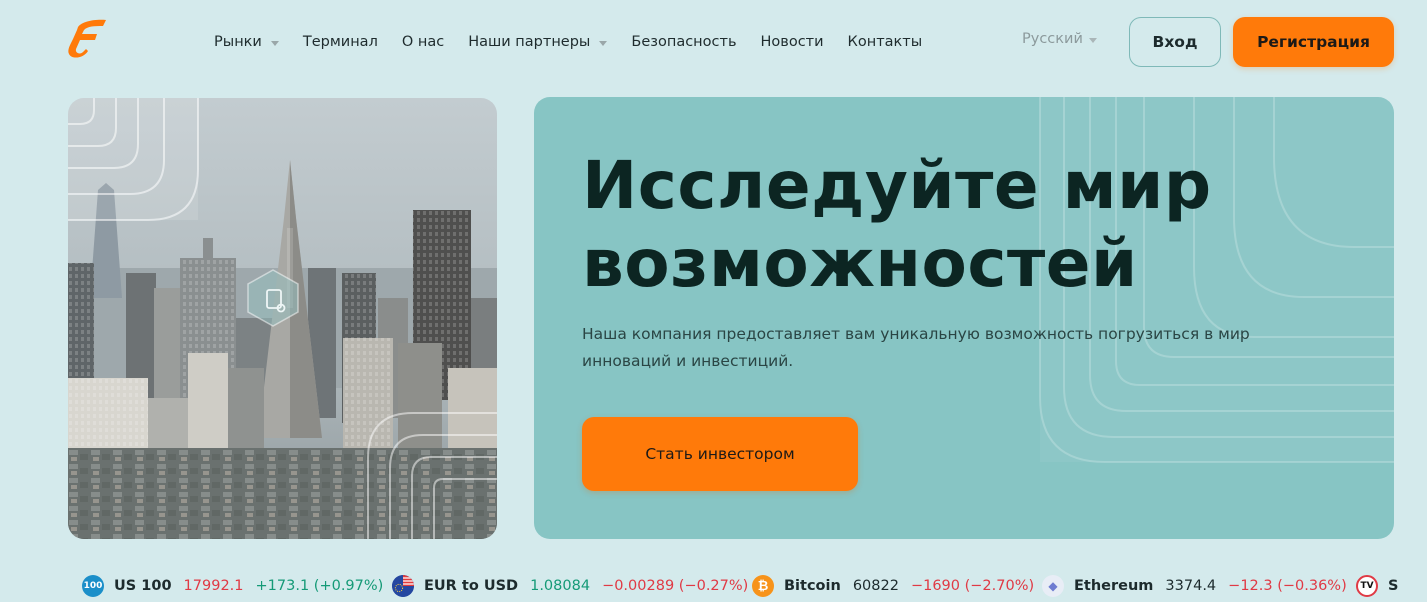 Image resolution: width=1427 pixels, height=602 pixels. I want to click on nav-item-terminal: Терминал, so click(340, 42).